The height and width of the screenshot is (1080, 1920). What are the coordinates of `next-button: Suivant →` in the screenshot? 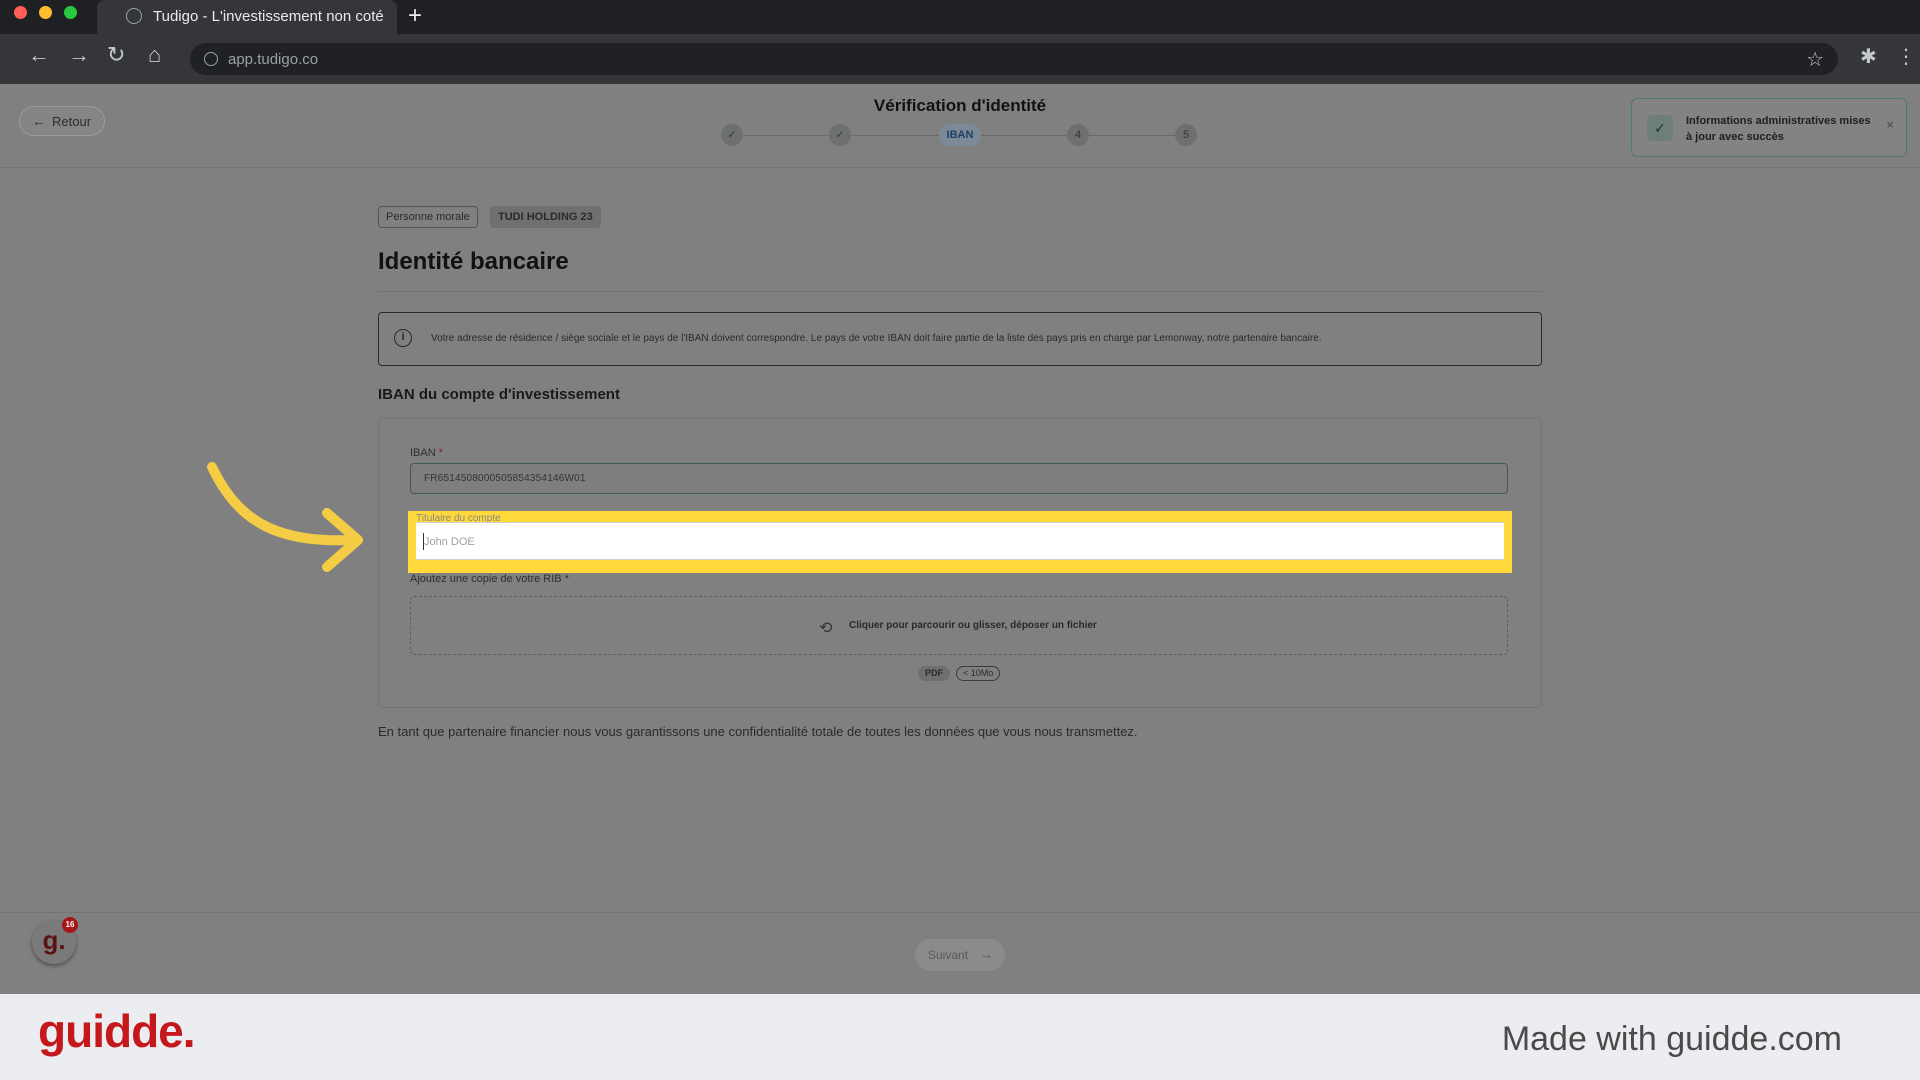 It's located at (960, 955).